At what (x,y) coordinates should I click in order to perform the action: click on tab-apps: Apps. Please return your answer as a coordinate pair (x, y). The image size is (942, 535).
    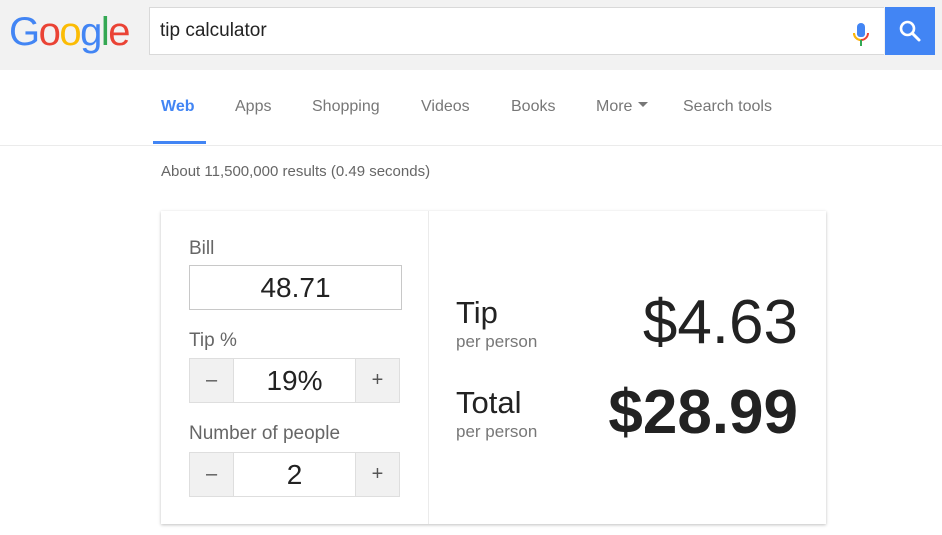
    Looking at the image, I should click on (253, 107).